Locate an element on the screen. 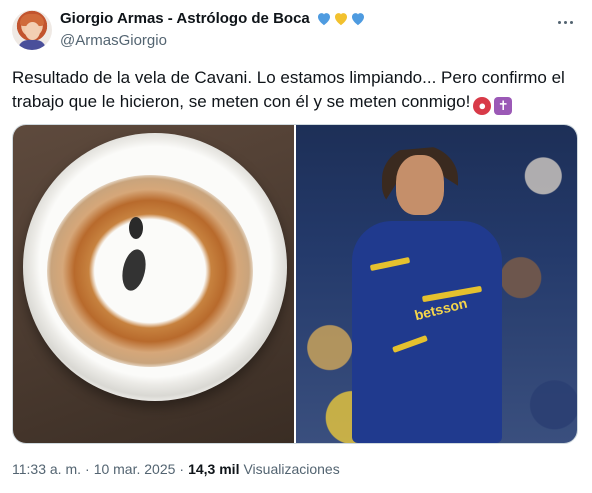 The image size is (592, 493). more-options-icon is located at coordinates (565, 22).